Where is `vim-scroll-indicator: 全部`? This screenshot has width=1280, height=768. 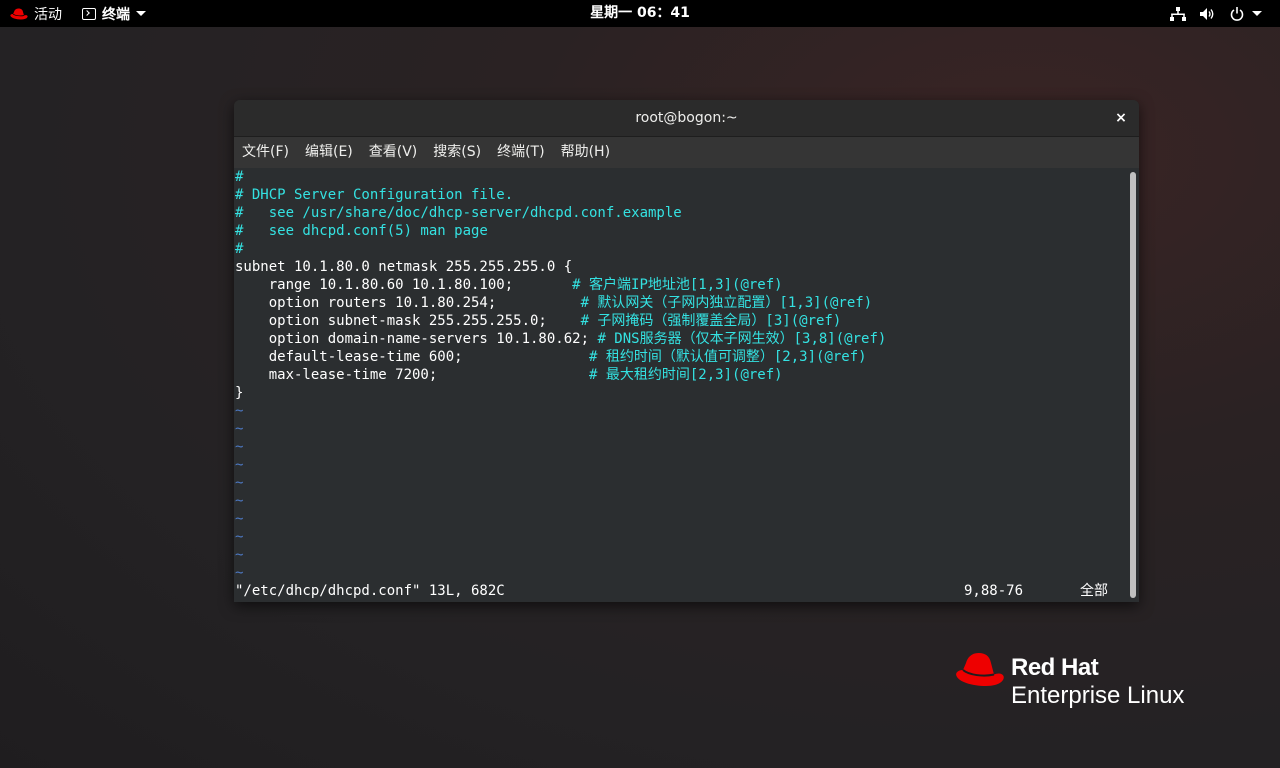
vim-scroll-indicator: 全部 is located at coordinates (1094, 591).